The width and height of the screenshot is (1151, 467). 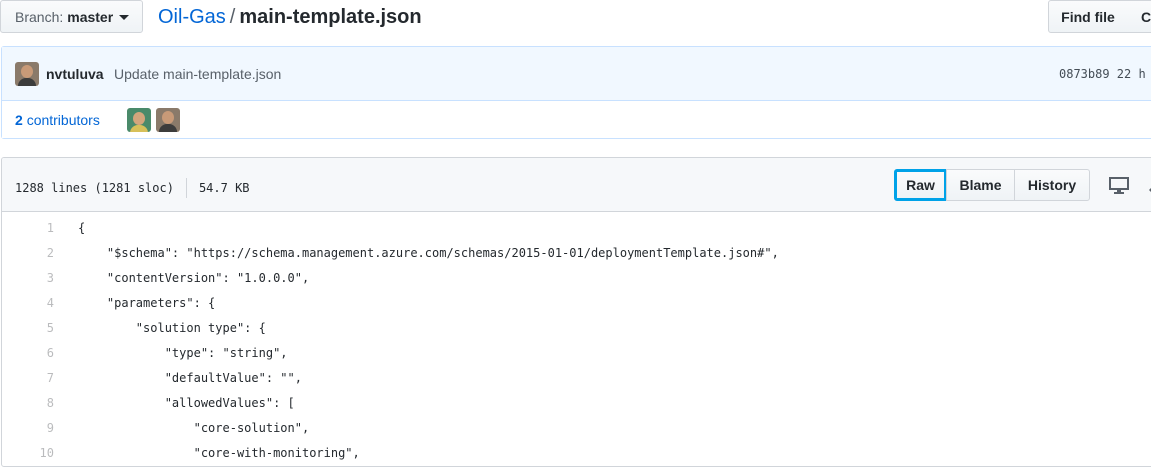 What do you see at coordinates (28, 278) in the screenshot?
I see `line-number: 3` at bounding box center [28, 278].